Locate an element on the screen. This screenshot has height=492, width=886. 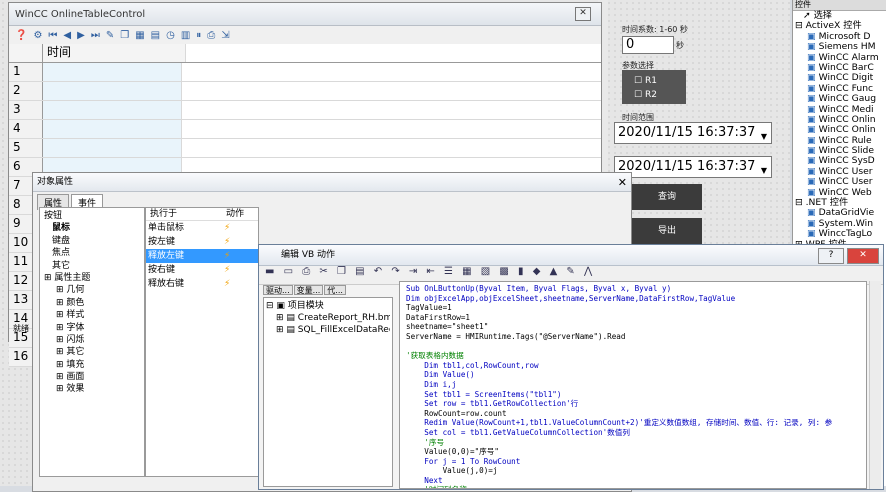
timer-icon: ◷ is located at coordinates (170, 35).